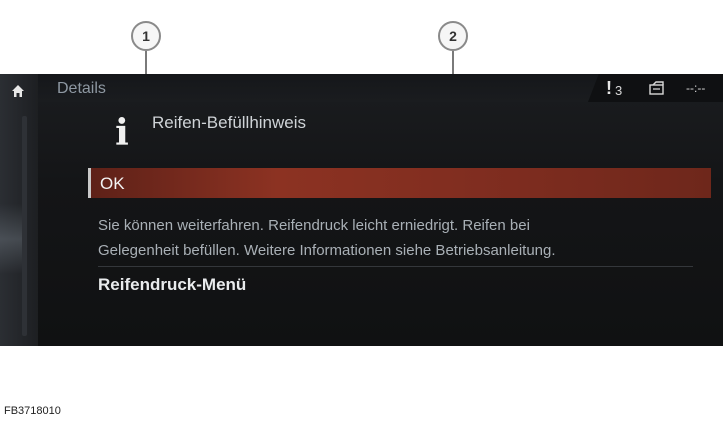 This screenshot has width=723, height=421. Describe the element at coordinates (11, 239) in the screenshot. I see `rail-glow` at that location.